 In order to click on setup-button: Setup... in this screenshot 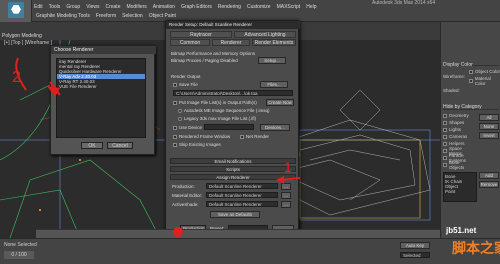, I will do `click(272, 60)`.